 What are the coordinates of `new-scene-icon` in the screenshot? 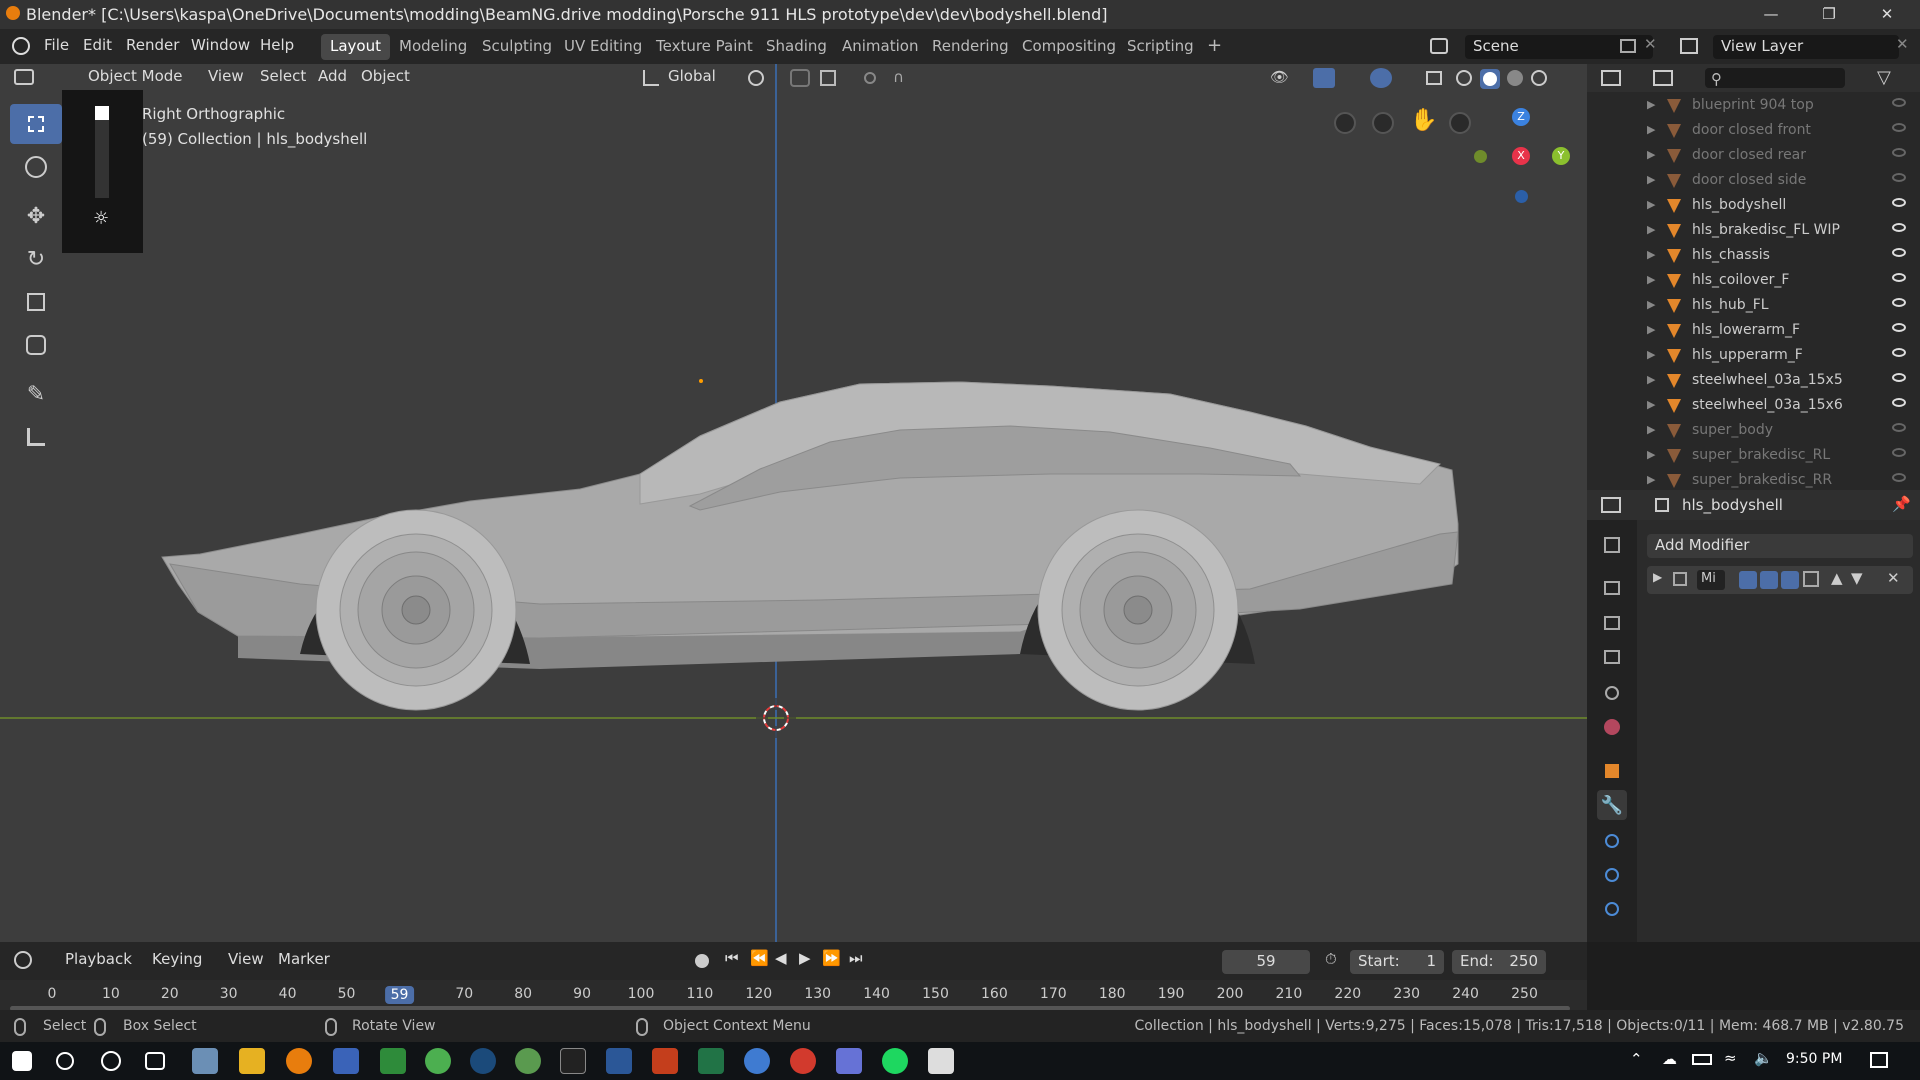 It's located at (1628, 46).